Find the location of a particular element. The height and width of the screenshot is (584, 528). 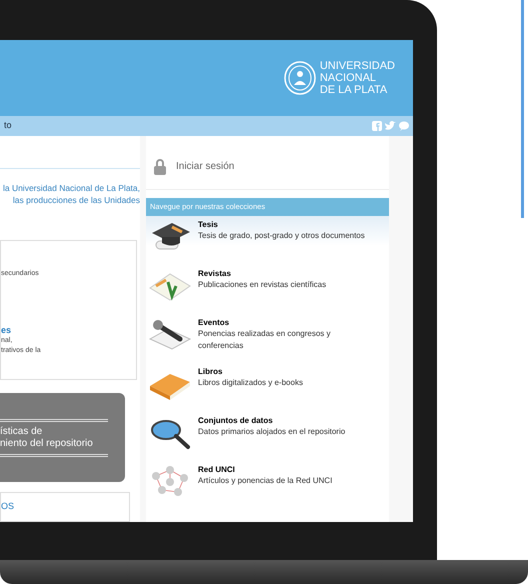

university-name: UNIVERSIDAD is located at coordinates (357, 66).